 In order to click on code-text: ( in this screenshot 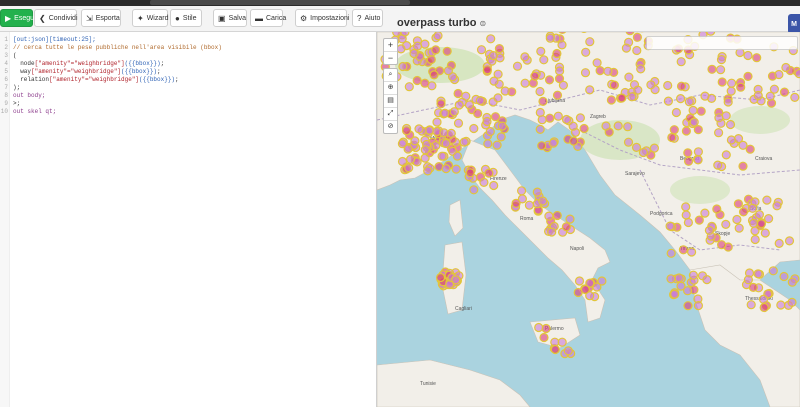, I will do `click(15, 56)`.